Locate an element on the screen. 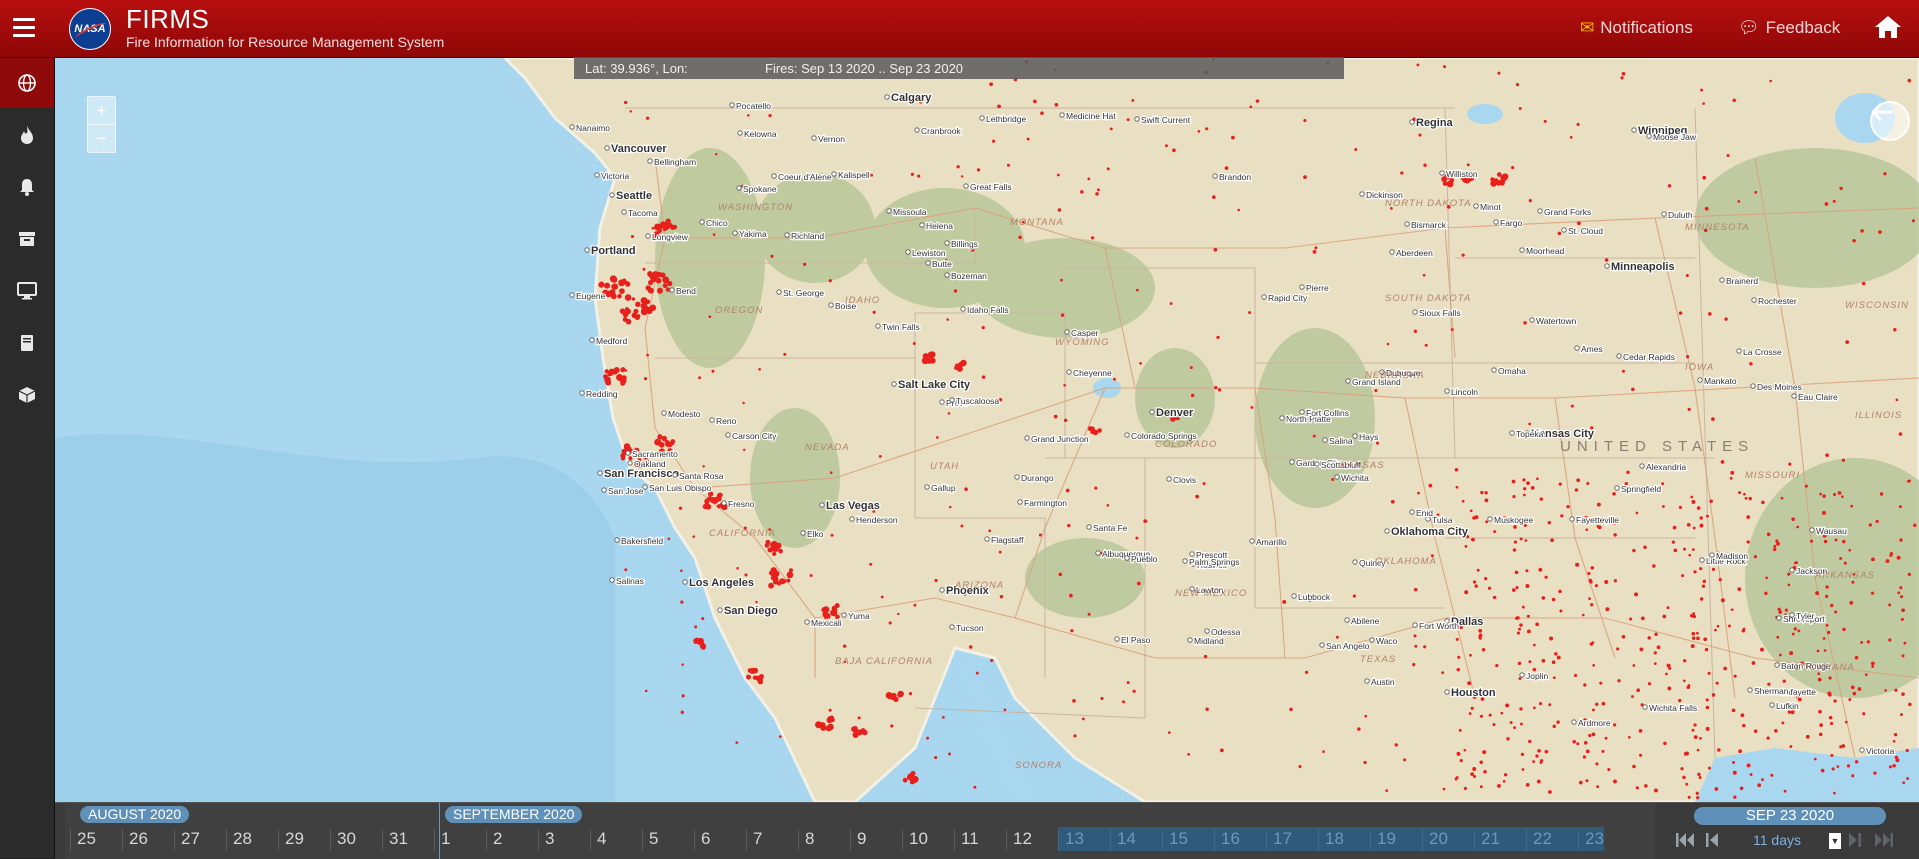  timeline-day: 9 is located at coordinates (876, 840).